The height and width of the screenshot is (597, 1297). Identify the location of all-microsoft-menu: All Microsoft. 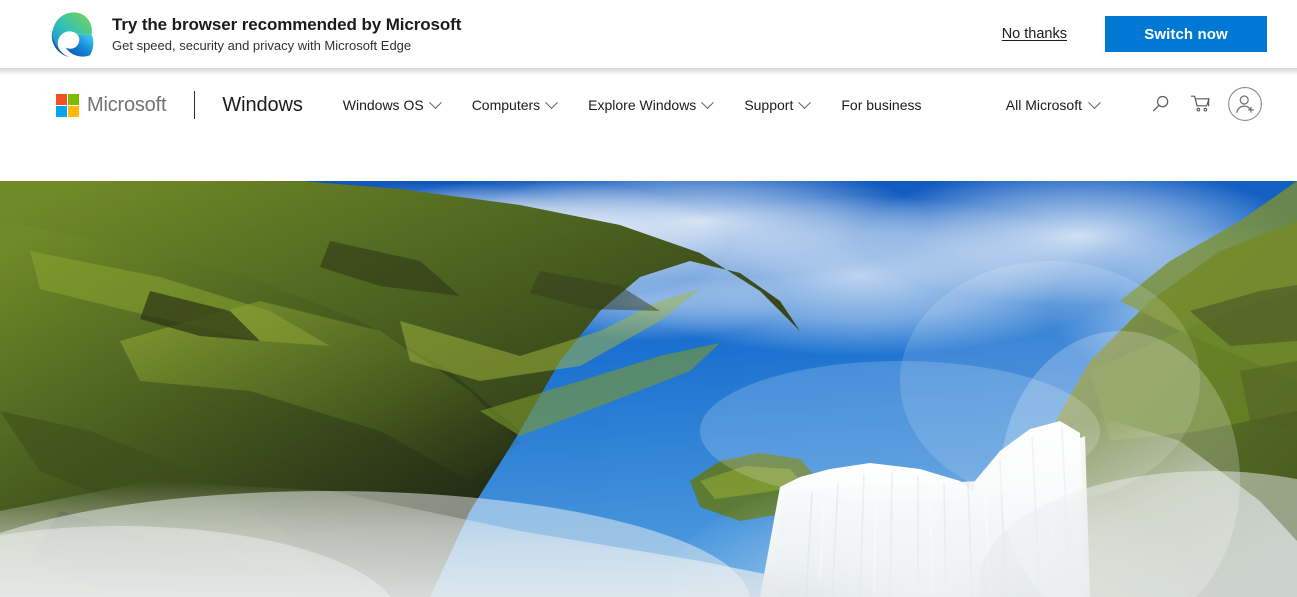
(1052, 105).